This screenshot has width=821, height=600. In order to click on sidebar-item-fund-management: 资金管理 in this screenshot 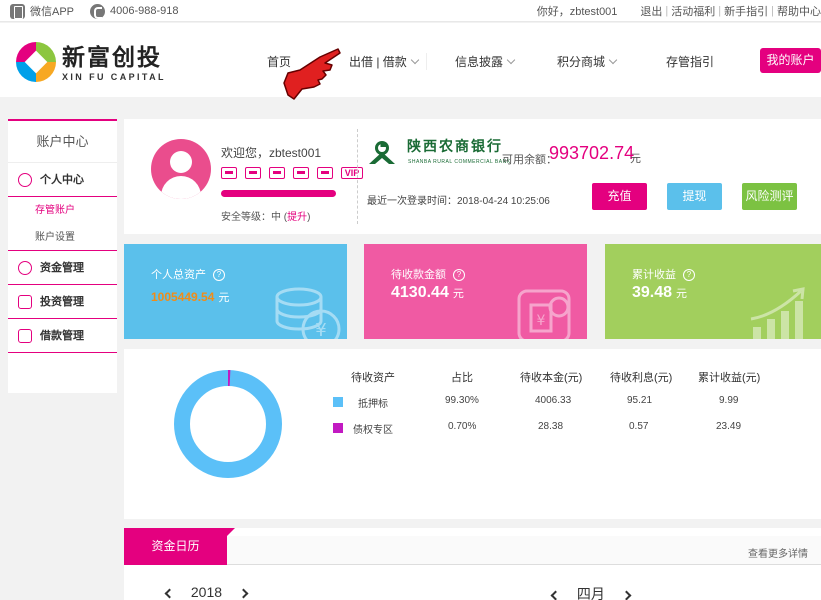, I will do `click(62, 268)`.